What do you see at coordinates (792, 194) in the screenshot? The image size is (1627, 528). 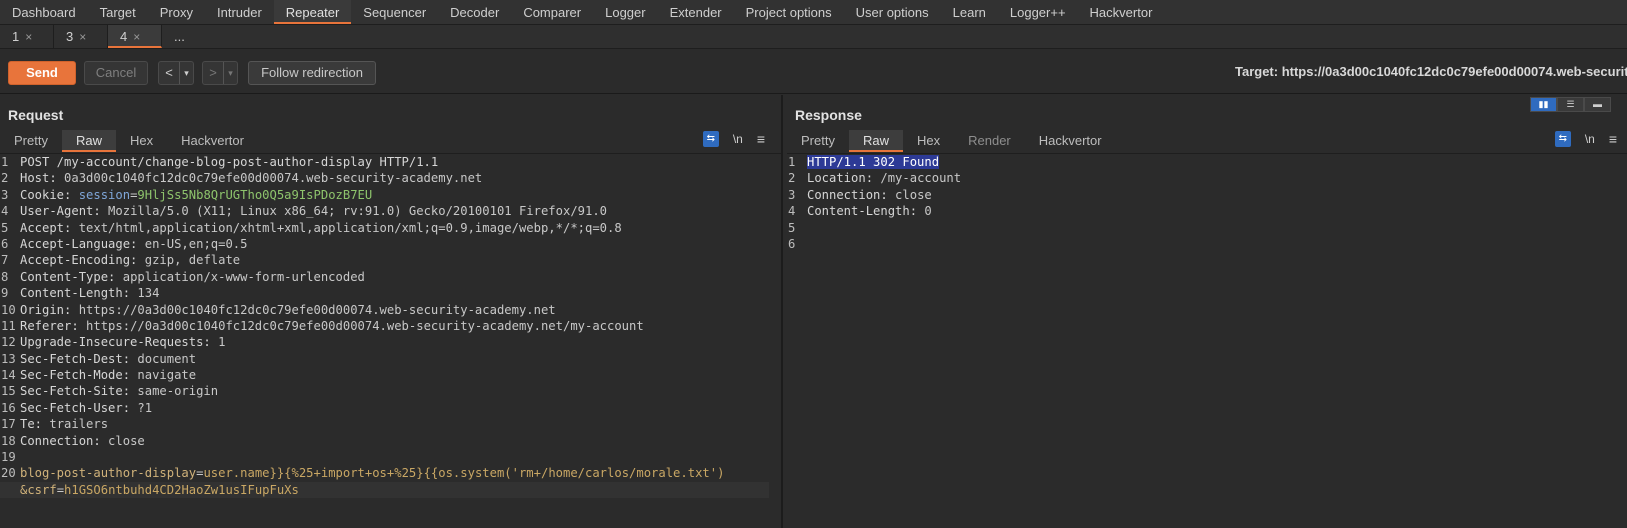 I see `line-number: 3` at bounding box center [792, 194].